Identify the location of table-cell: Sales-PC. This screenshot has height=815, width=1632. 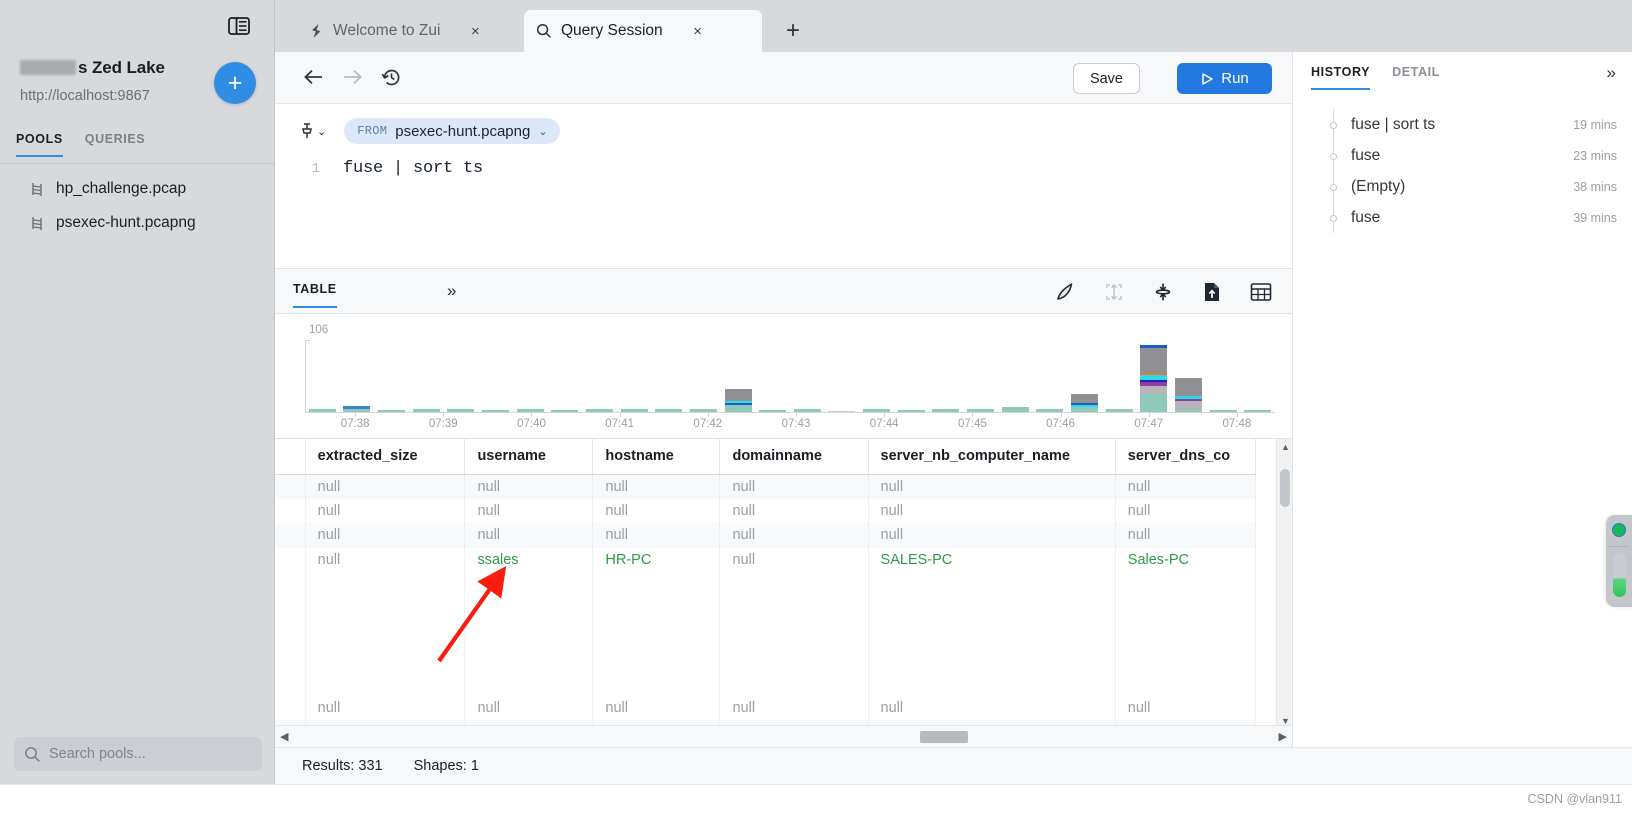
(1186, 560).